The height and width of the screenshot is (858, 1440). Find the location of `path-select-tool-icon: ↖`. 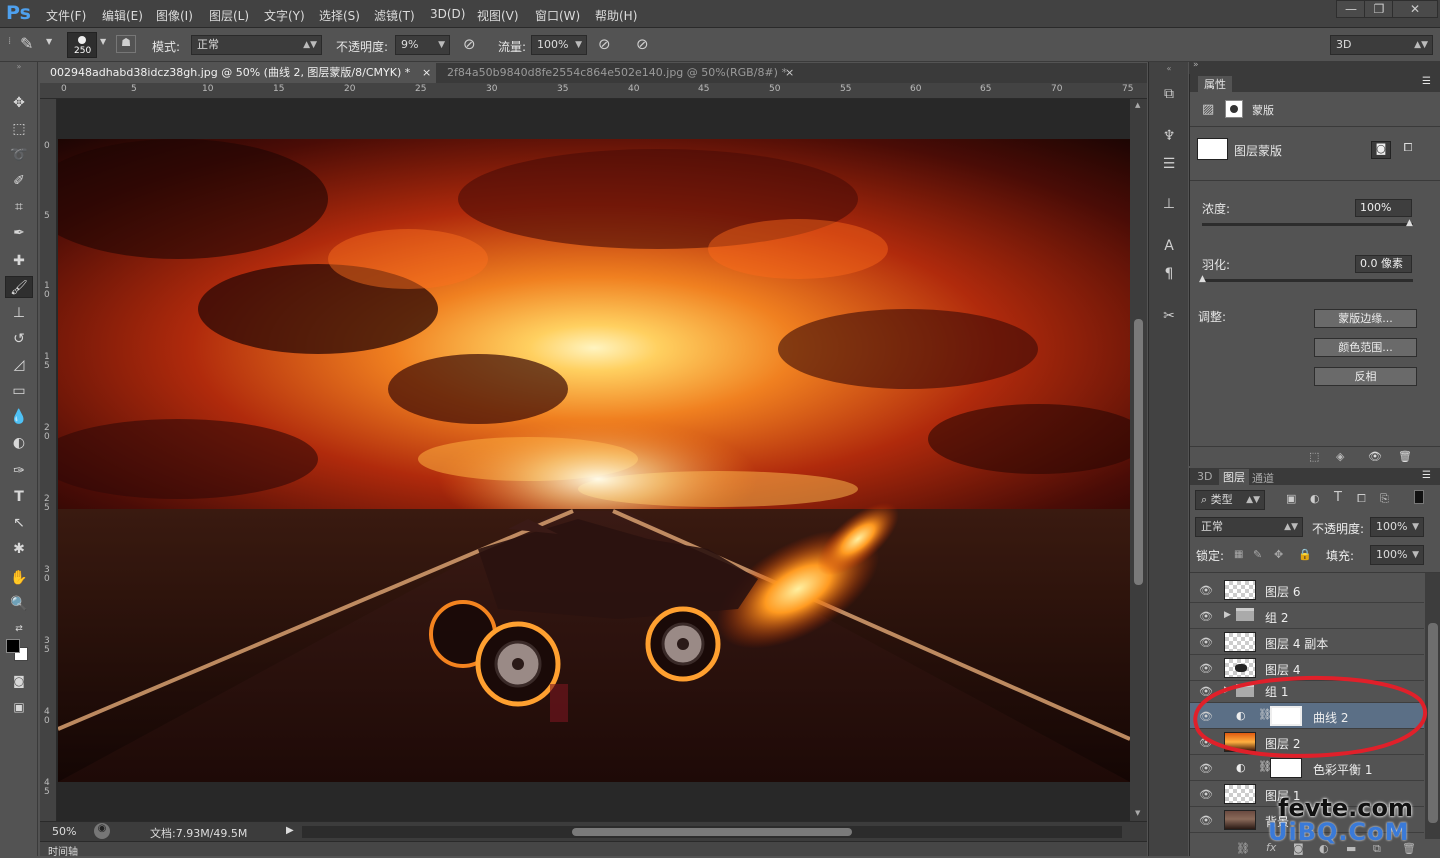

path-select-tool-icon: ↖ is located at coordinates (19, 523).